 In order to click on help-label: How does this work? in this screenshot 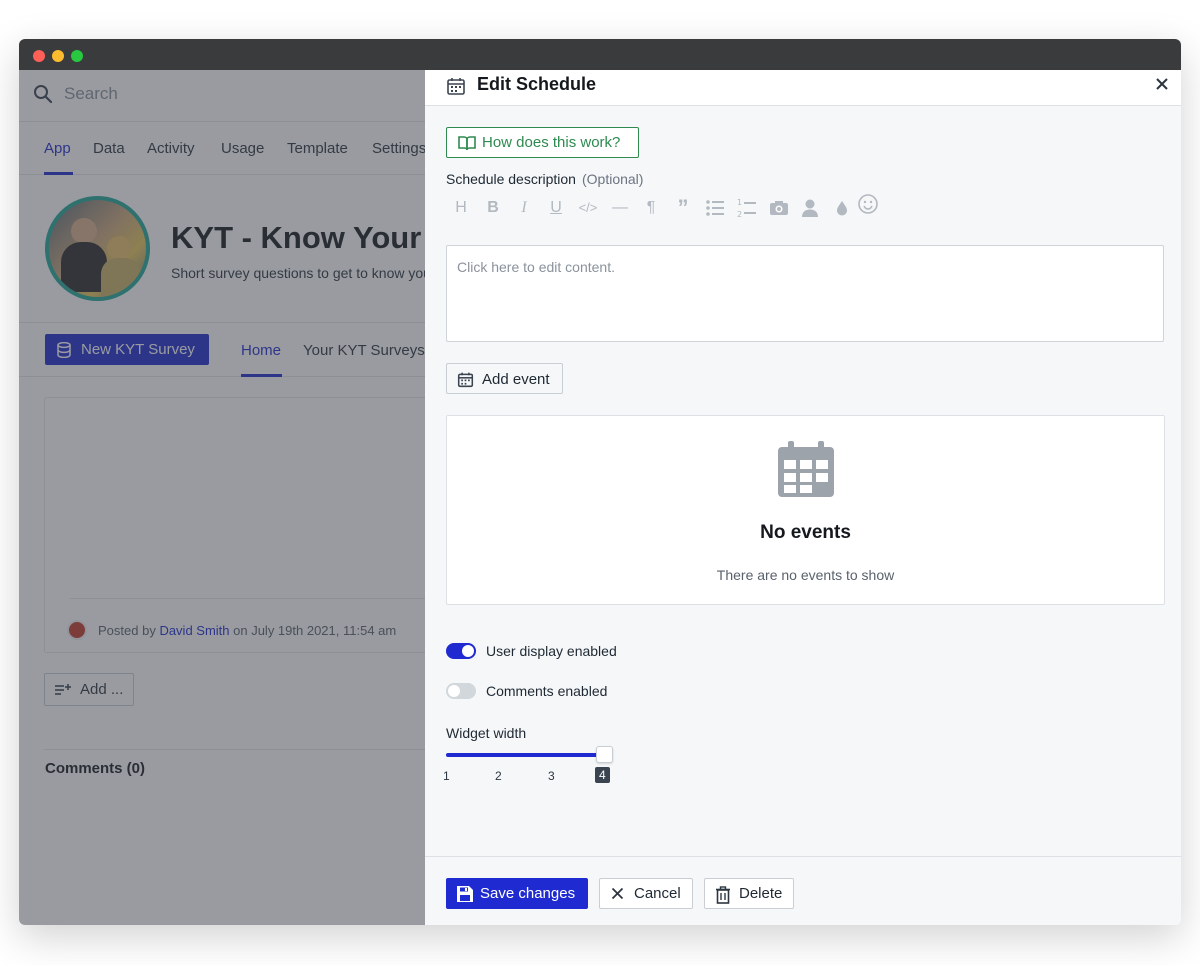, I will do `click(551, 142)`.